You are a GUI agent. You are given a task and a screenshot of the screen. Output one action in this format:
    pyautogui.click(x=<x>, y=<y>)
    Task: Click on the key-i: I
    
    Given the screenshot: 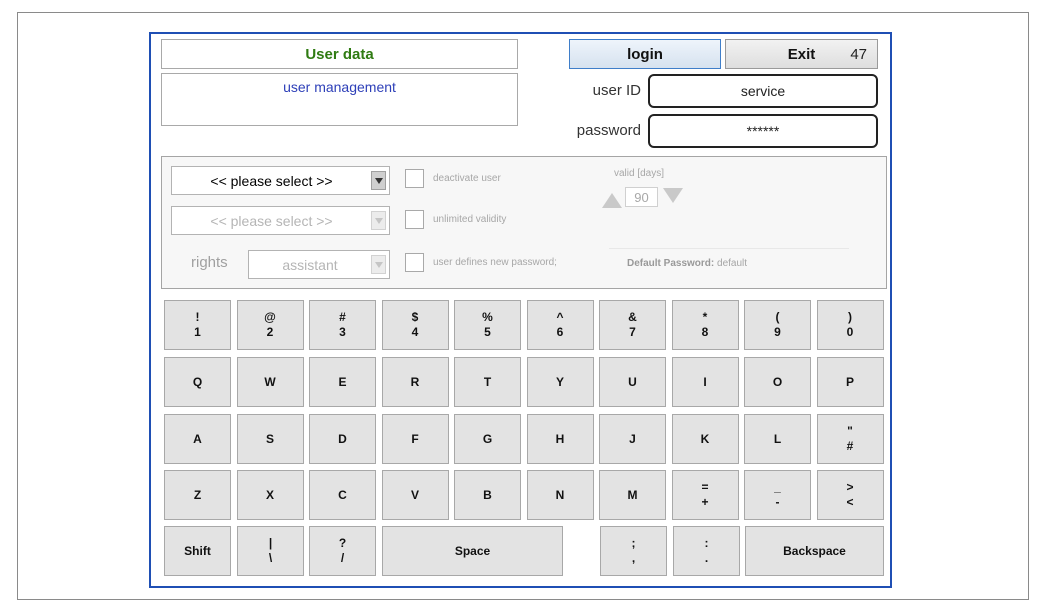 What is the action you would take?
    pyautogui.click(x=705, y=382)
    